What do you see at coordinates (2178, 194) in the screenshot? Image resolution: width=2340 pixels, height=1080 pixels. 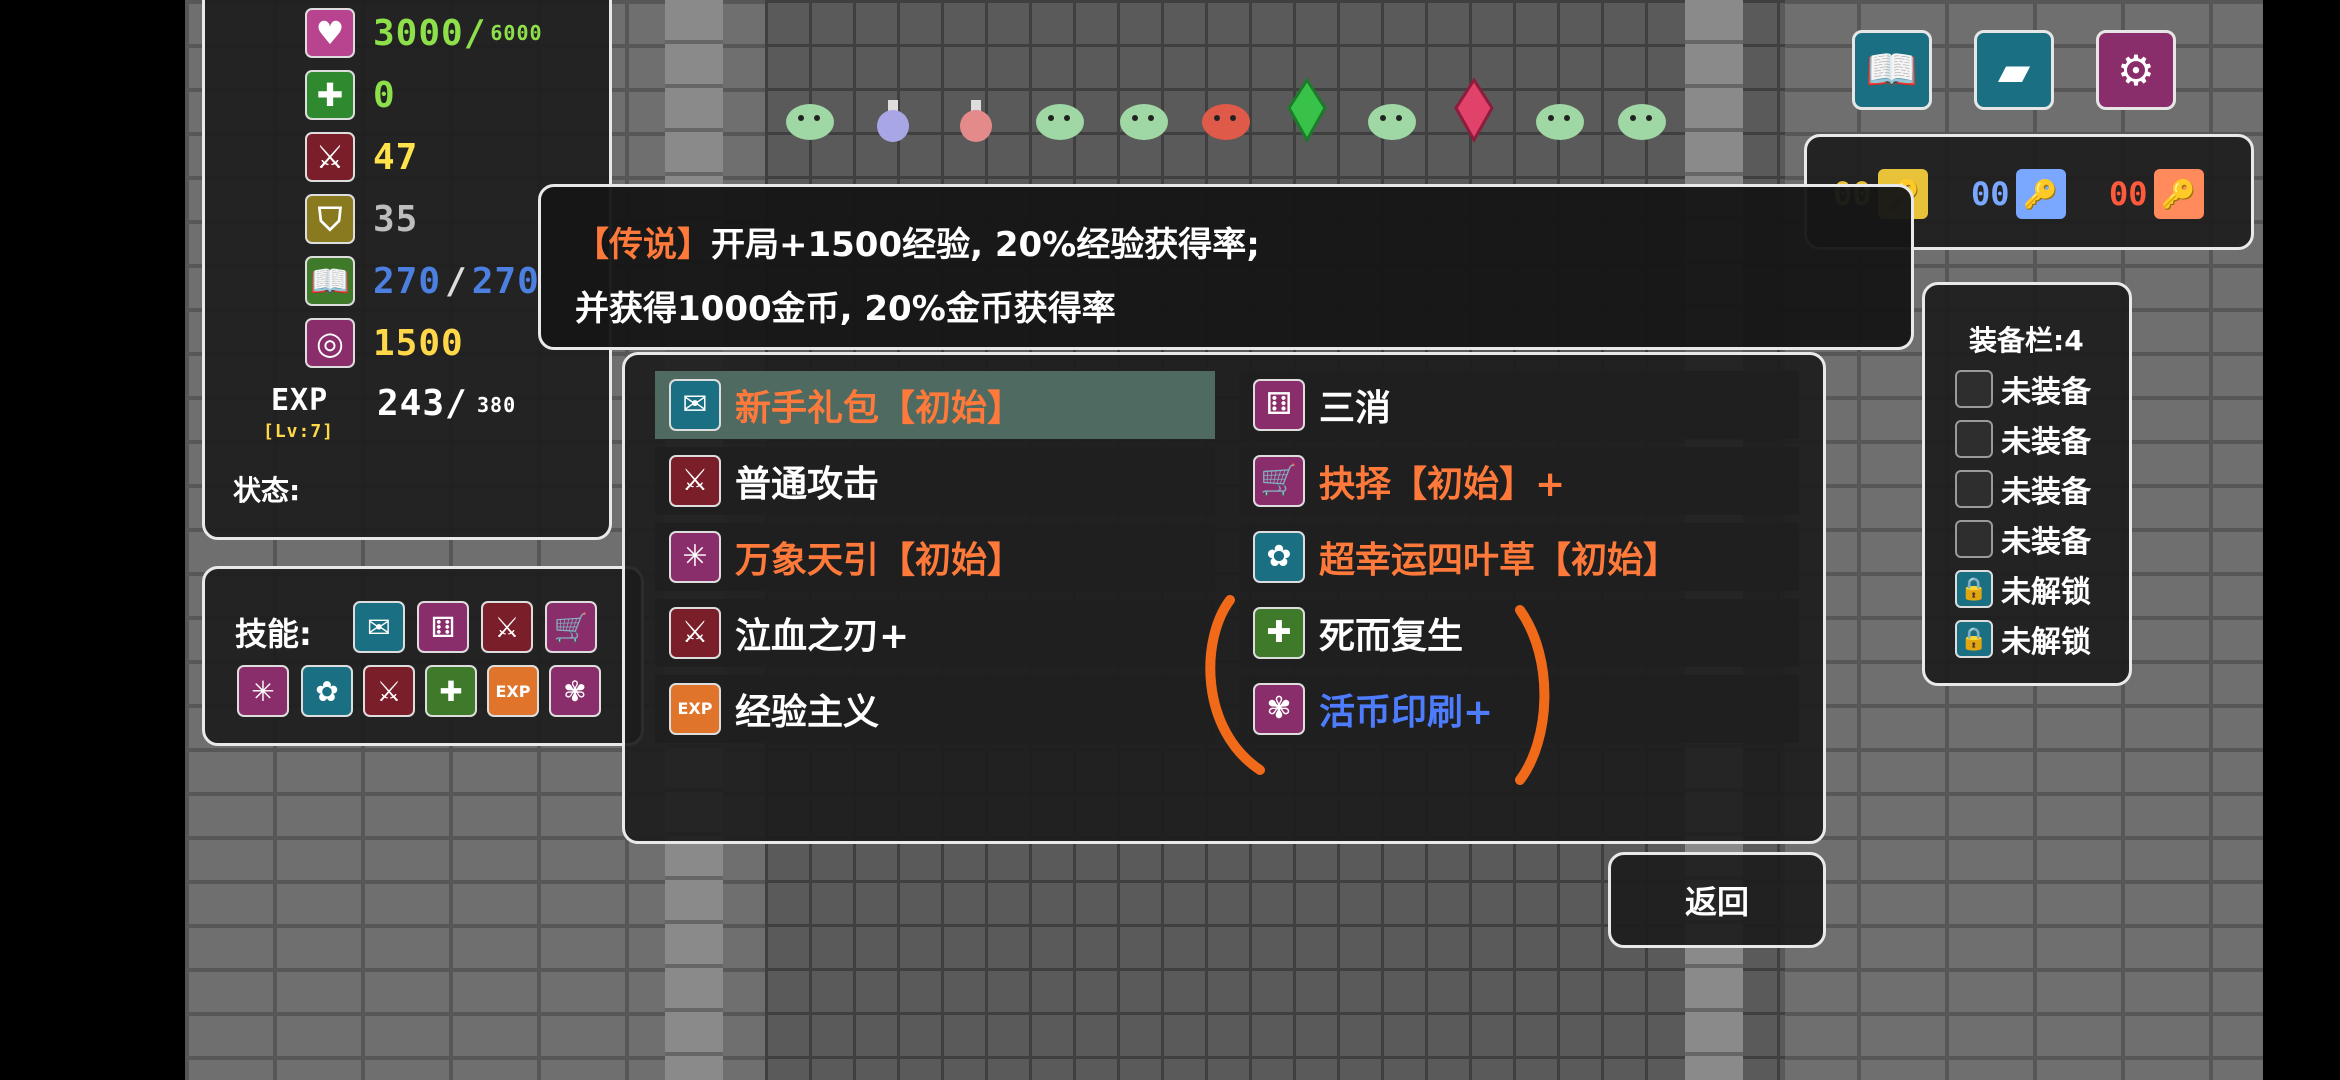 I see `red-key-icon: 🔑` at bounding box center [2178, 194].